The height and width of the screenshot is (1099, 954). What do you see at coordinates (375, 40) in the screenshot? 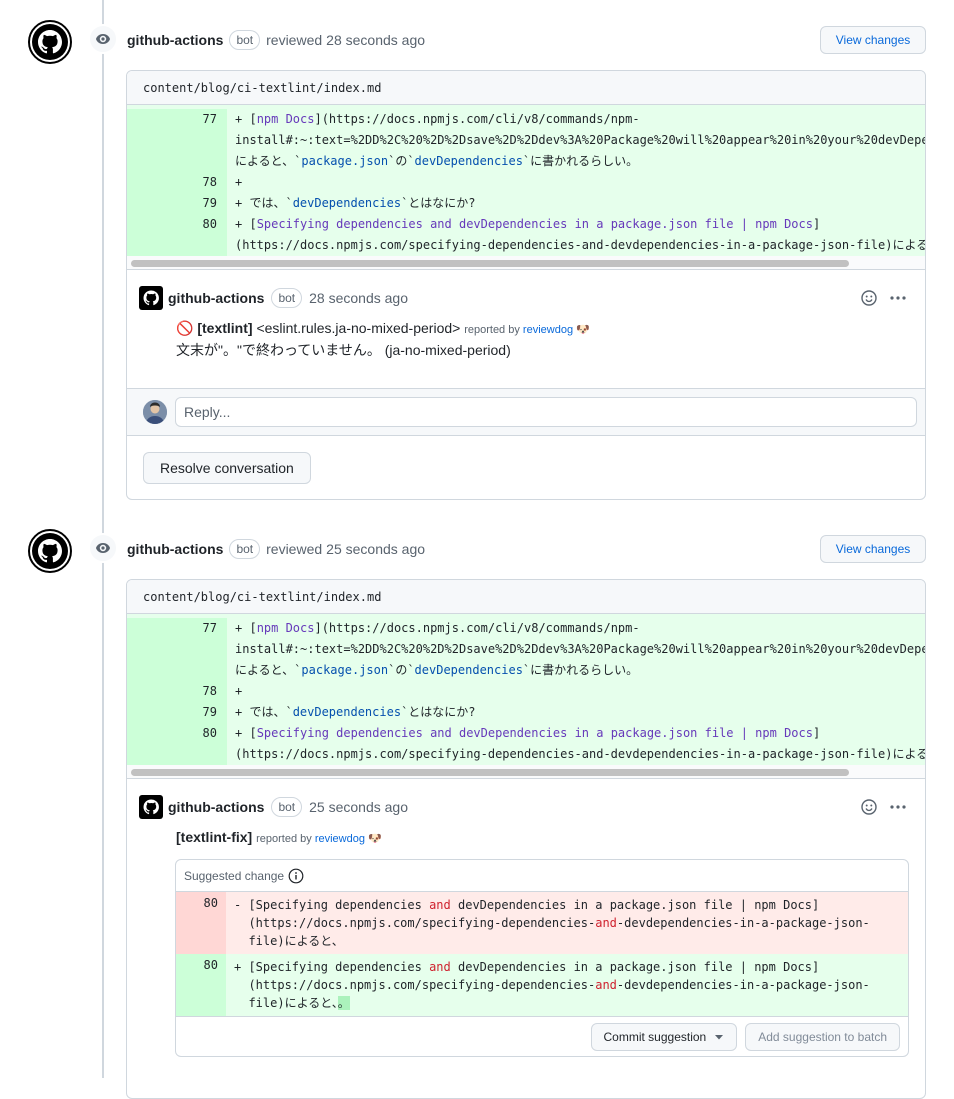
I see `review-time: 28 seconds ago` at bounding box center [375, 40].